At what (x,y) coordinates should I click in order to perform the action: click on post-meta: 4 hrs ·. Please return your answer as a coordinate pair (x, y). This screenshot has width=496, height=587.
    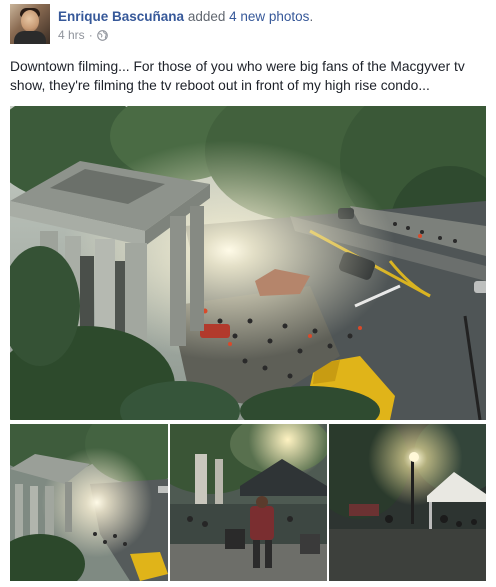
    Looking at the image, I should click on (83, 35).